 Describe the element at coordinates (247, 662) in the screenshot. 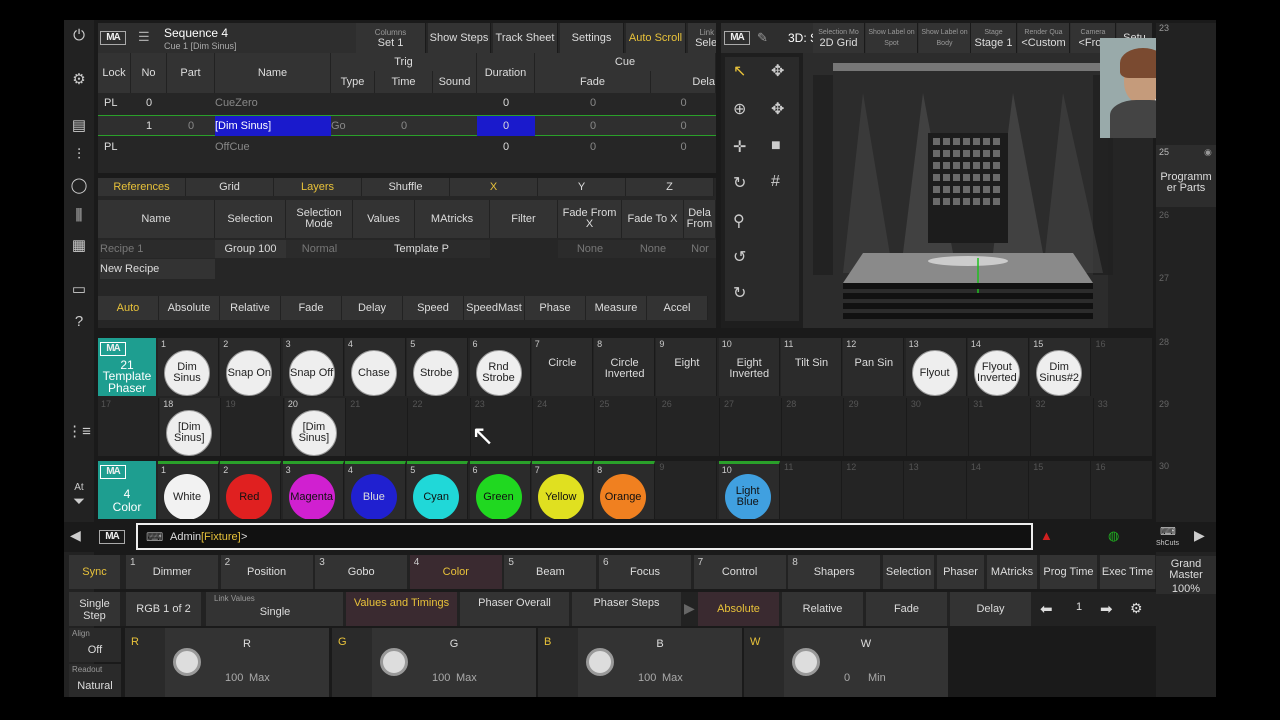

I see `encoder-body: R 100 Max` at that location.